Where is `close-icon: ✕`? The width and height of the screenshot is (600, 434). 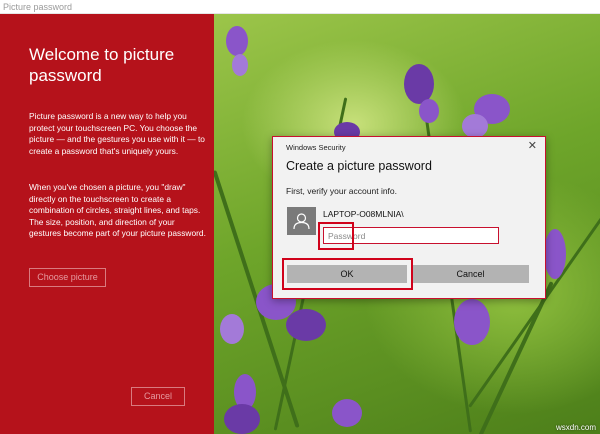 close-icon: ✕ is located at coordinates (532, 146).